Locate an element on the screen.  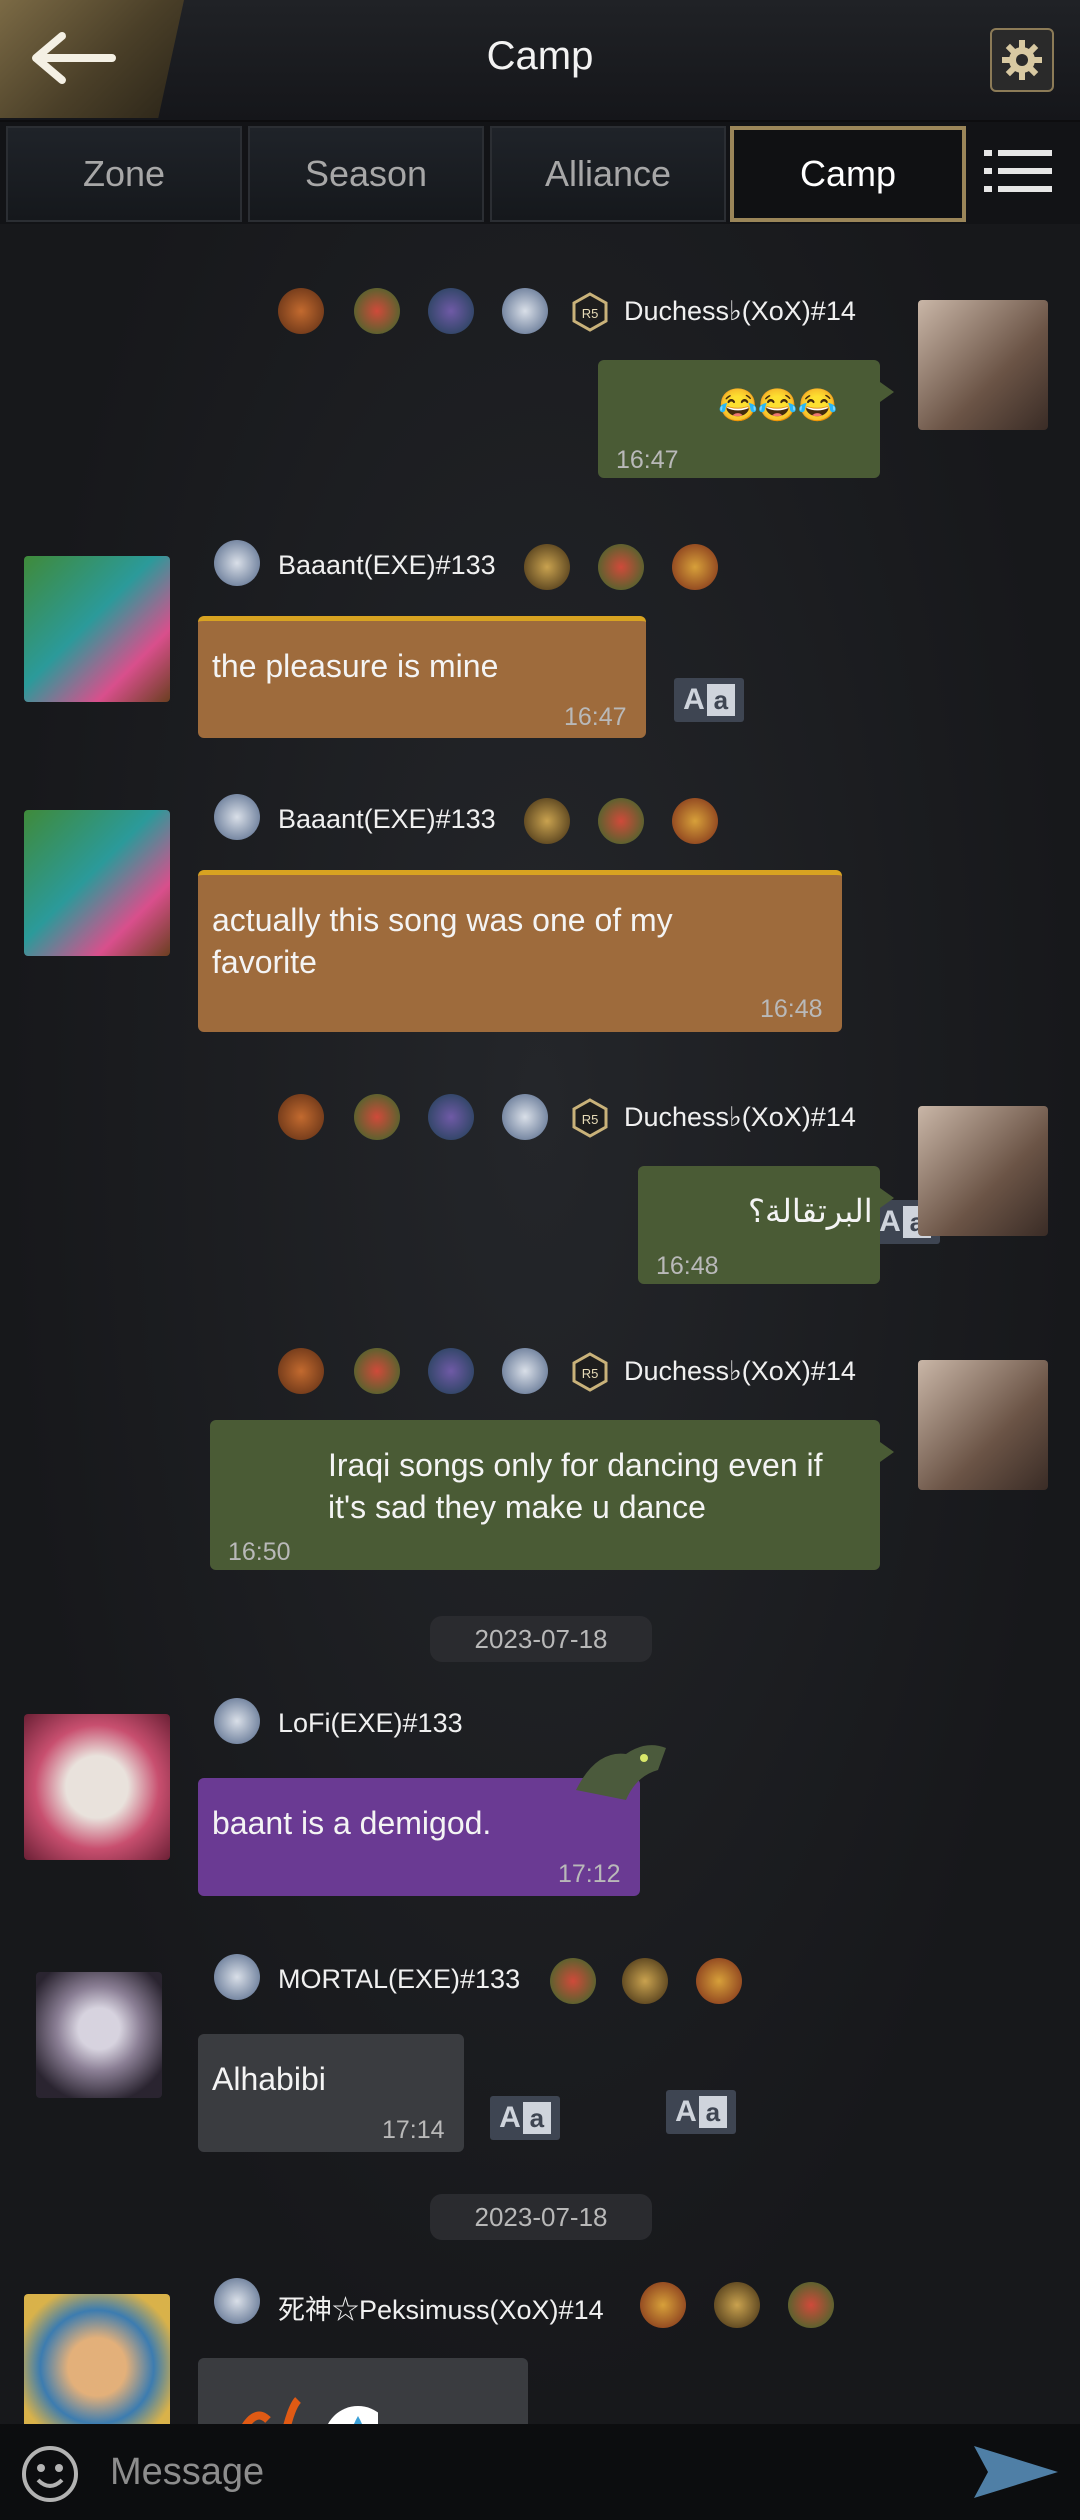
send-icon is located at coordinates (1016, 2472).